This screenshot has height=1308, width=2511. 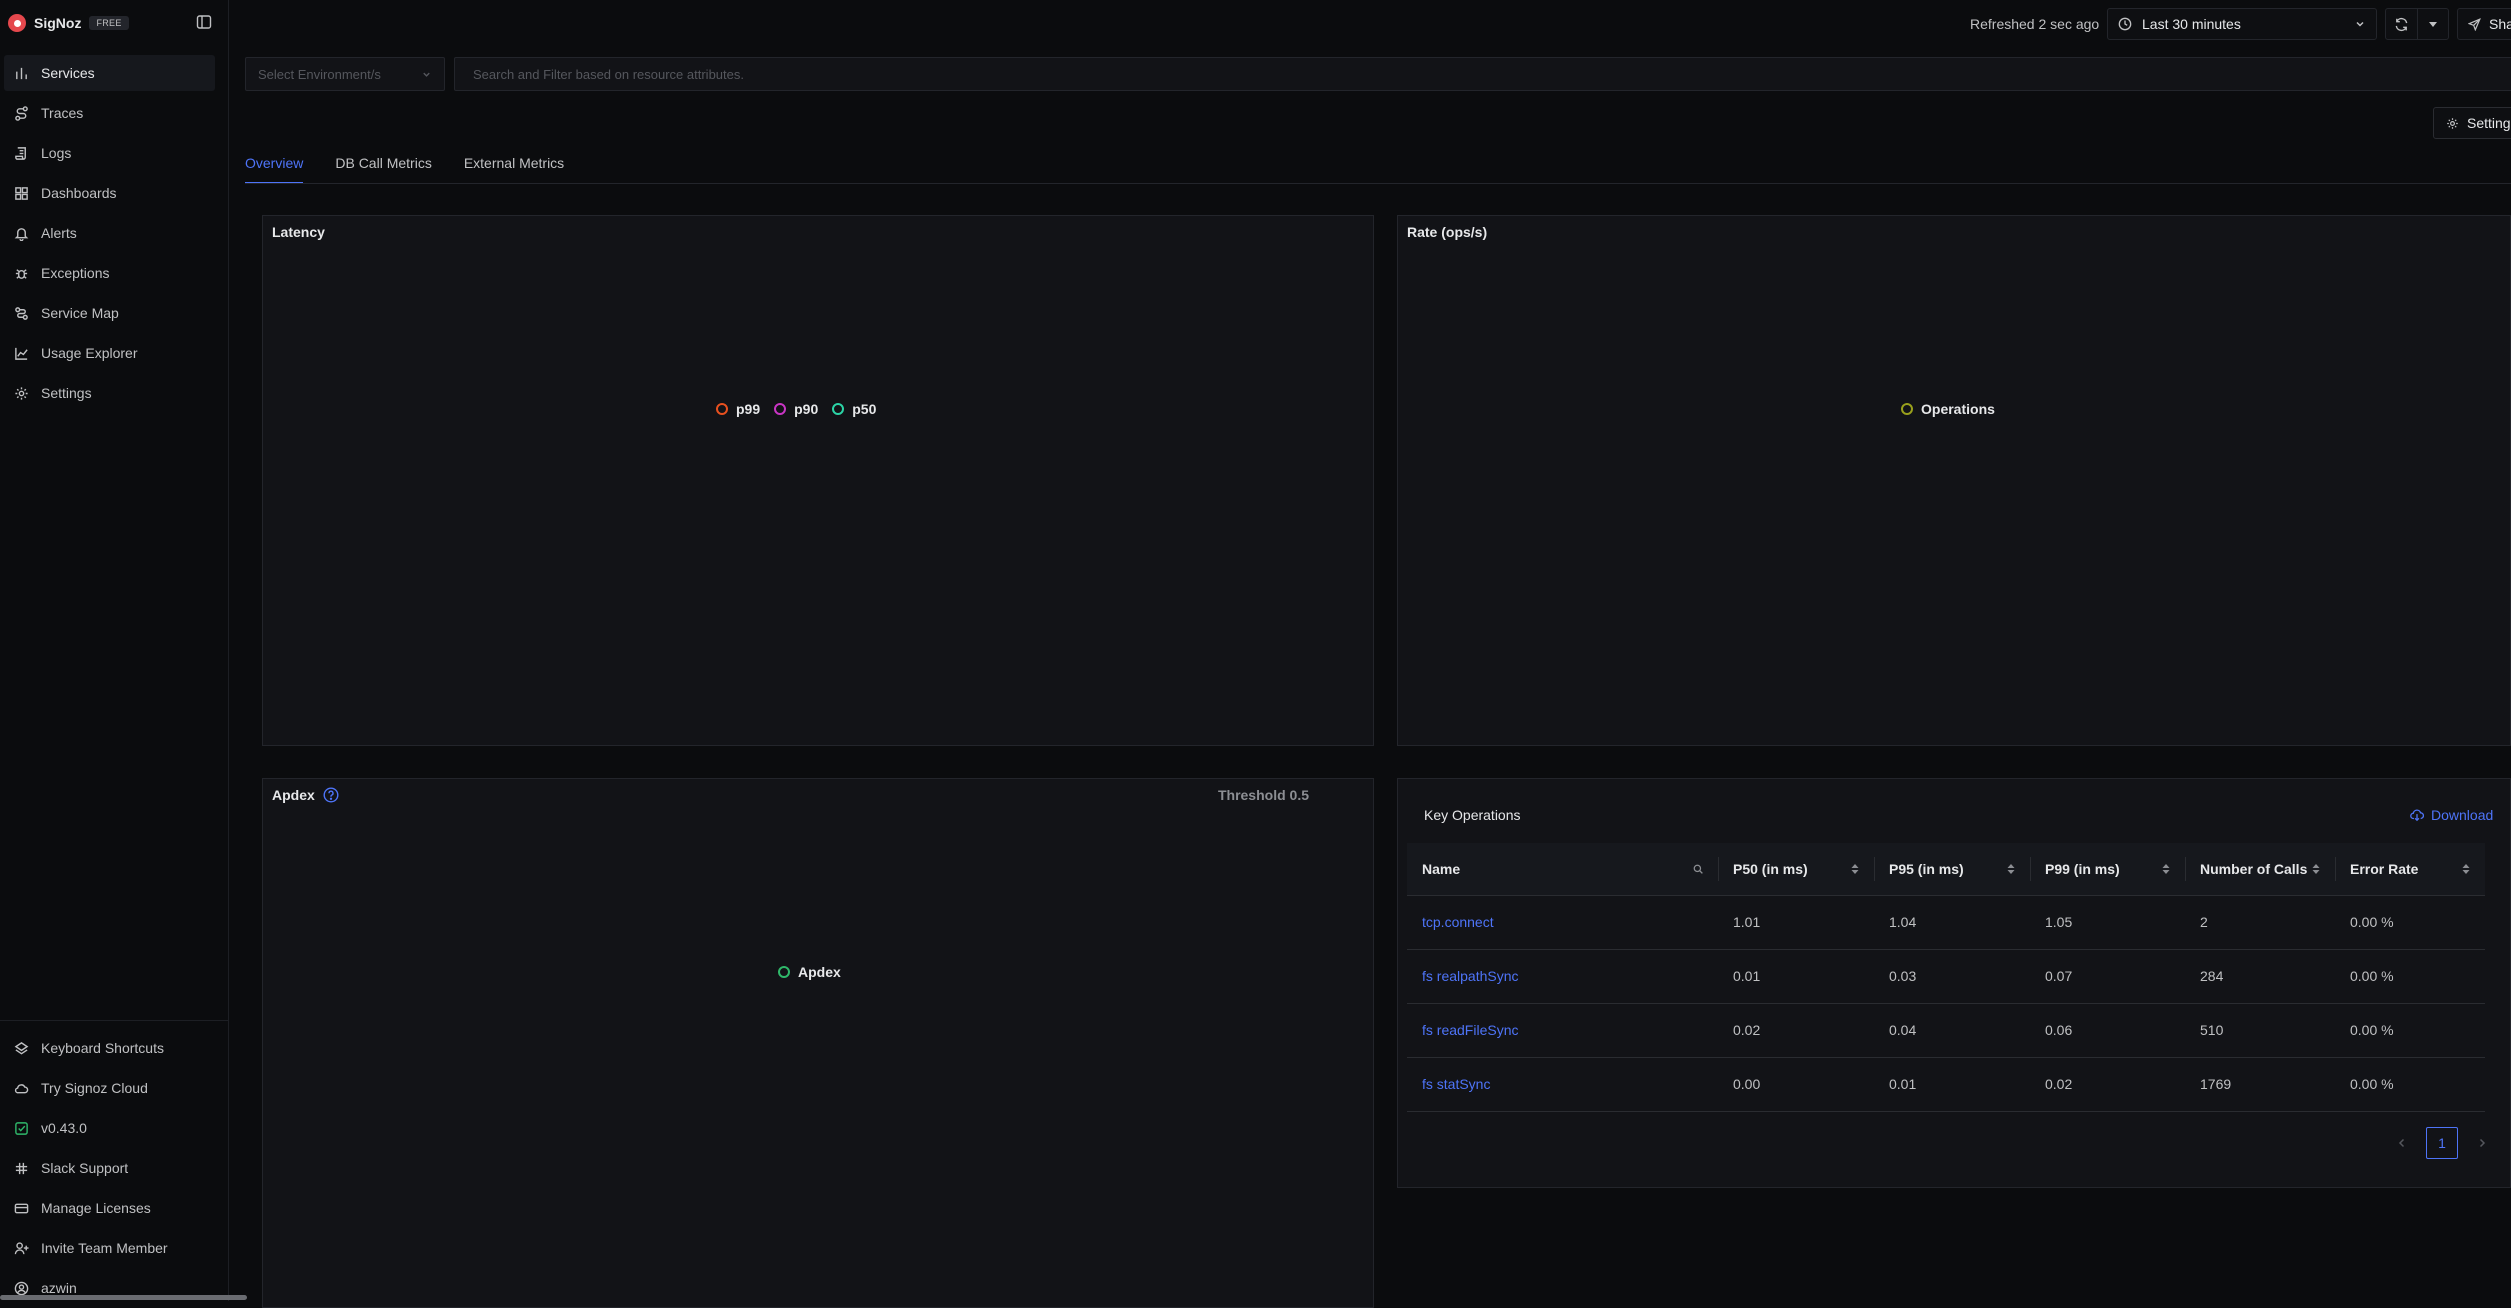 I want to click on legend-item-operations: Operations, so click(x=1948, y=409).